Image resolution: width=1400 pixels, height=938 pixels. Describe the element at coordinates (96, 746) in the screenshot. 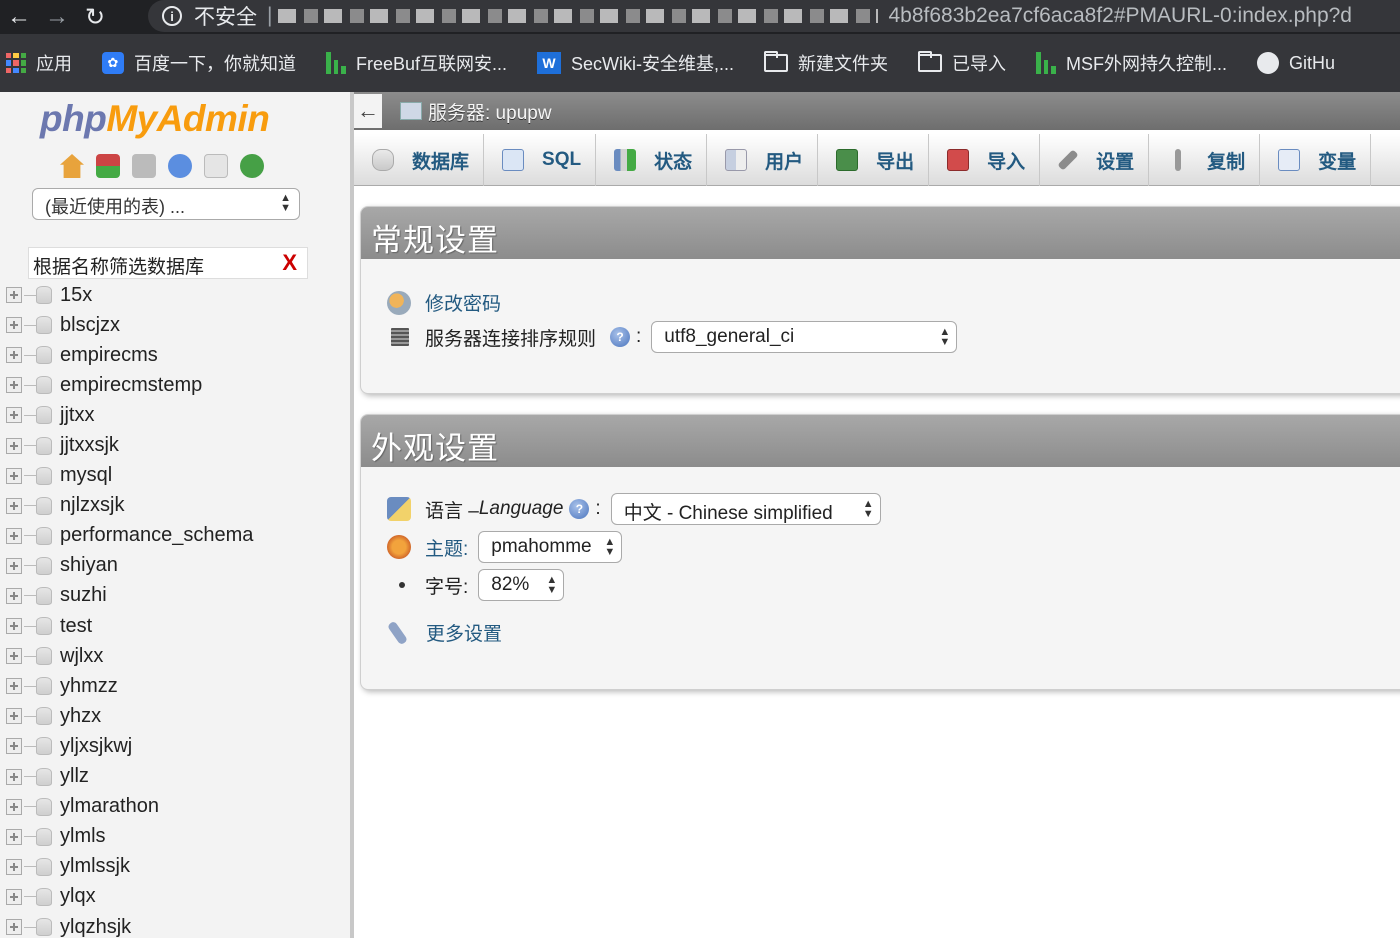

I see `database-name: yljxsjkwj` at that location.